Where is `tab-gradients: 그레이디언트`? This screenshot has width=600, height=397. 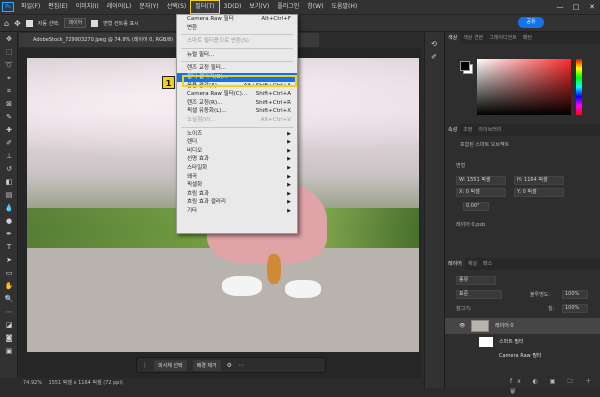
tab-gradients: 그레이디언트 is located at coordinates (503, 38).